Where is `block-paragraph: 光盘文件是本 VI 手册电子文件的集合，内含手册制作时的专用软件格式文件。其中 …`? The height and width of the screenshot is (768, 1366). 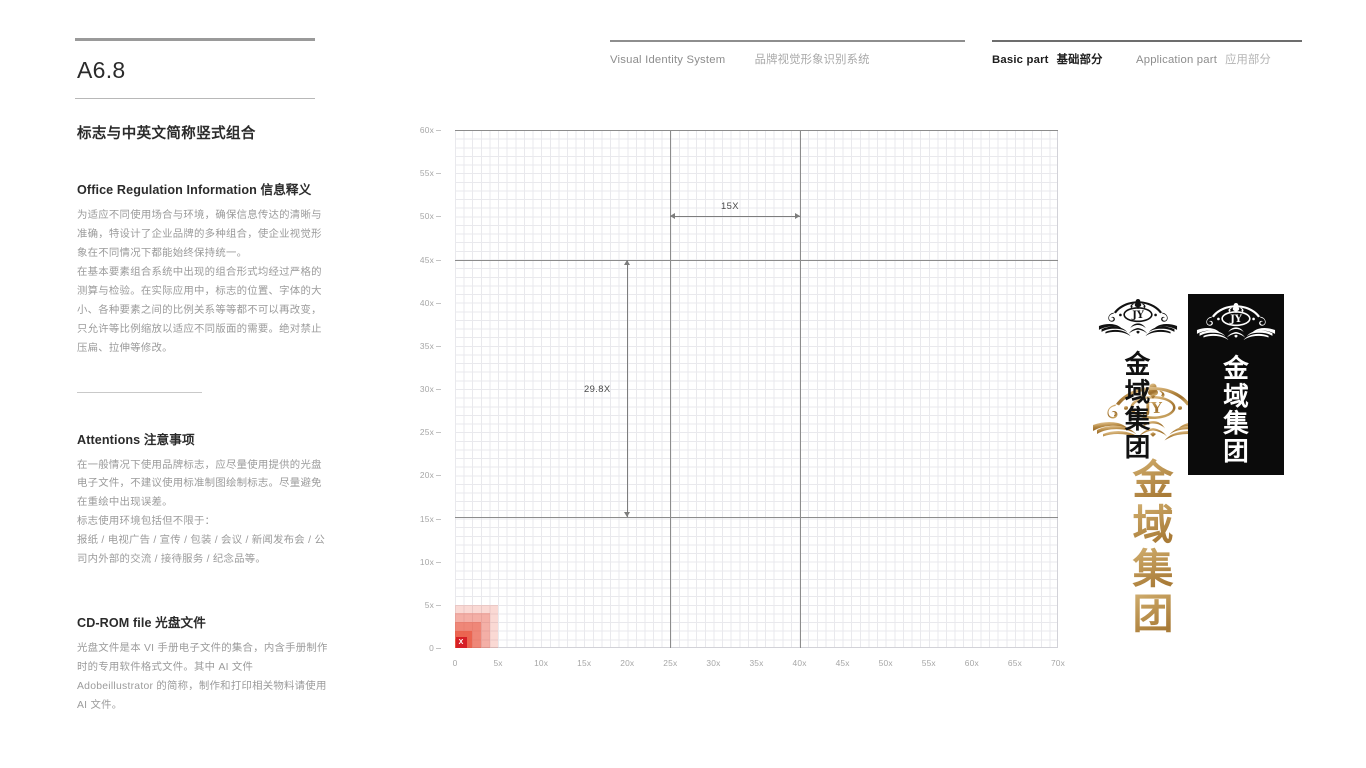
block-paragraph: 光盘文件是本 VI 手册电子文件的集合，内含手册制作时的专用软件格式文件。其中 … is located at coordinates (202, 677).